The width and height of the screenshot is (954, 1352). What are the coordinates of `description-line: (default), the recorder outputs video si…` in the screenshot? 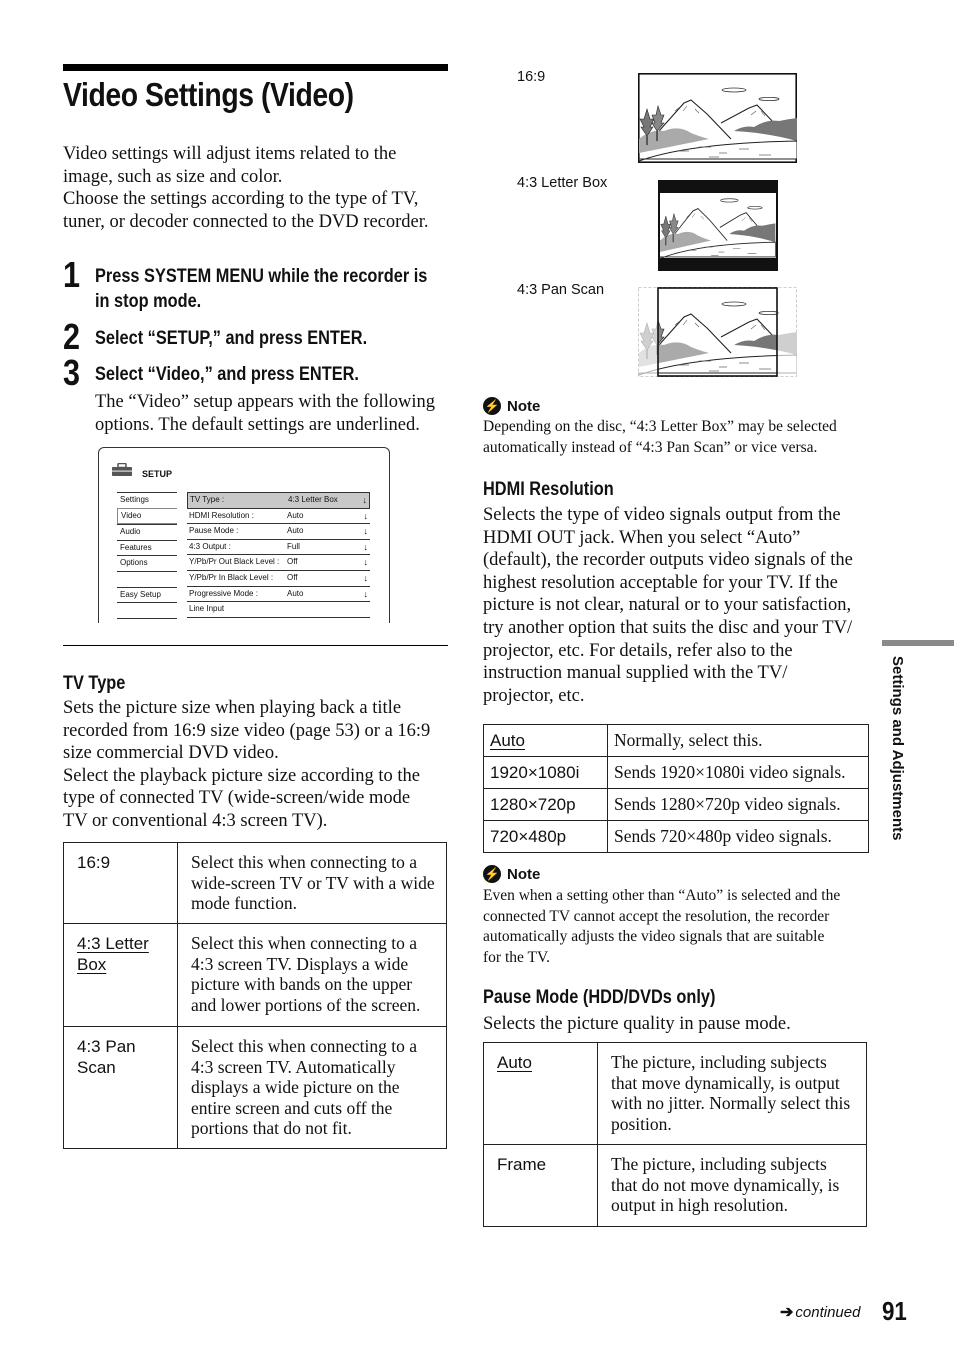 It's located at (668, 560).